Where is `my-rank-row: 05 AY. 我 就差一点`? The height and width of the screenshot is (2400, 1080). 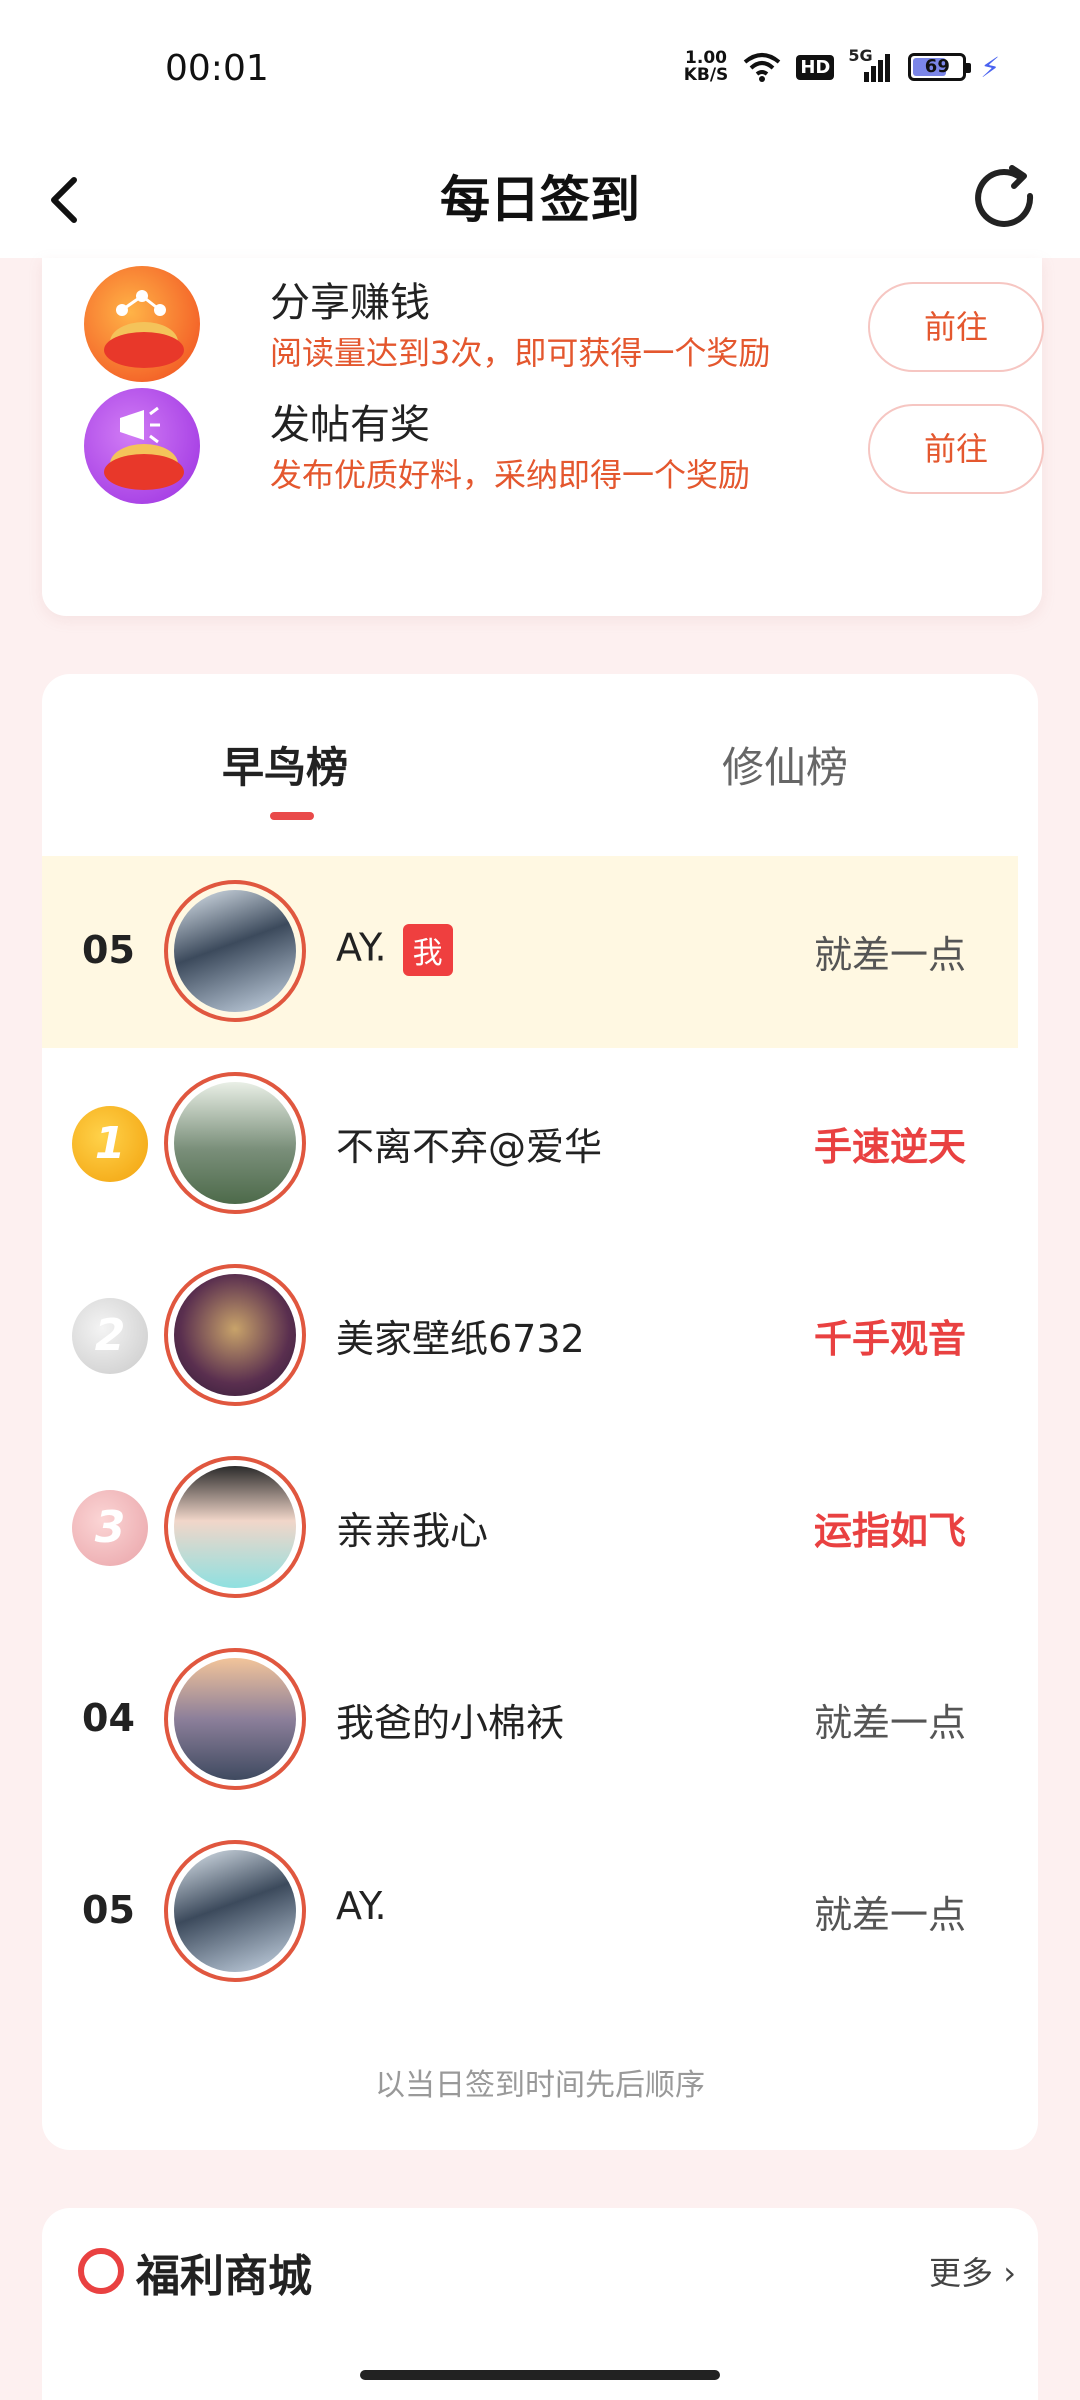
my-rank-row: 05 AY. 我 就差一点 is located at coordinates (530, 952).